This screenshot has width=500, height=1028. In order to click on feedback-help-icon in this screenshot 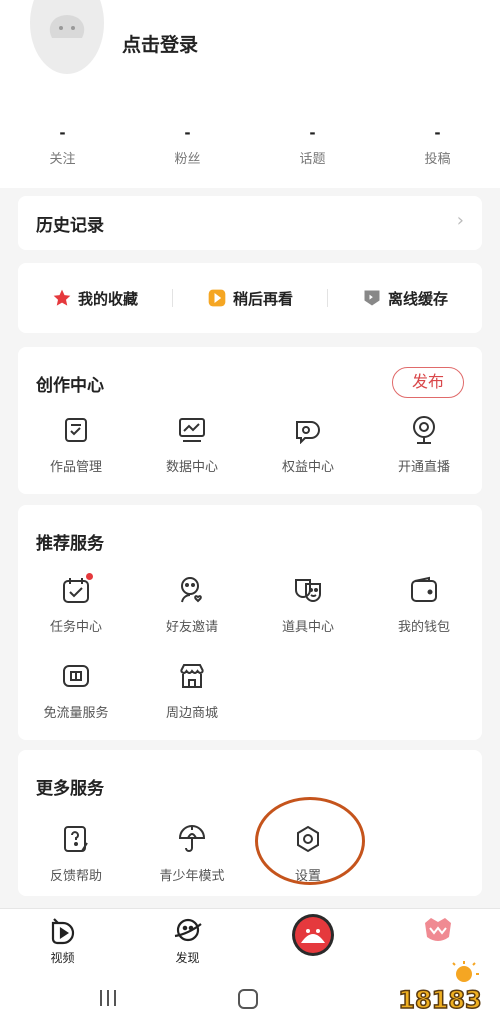, I will do `click(76, 839)`.